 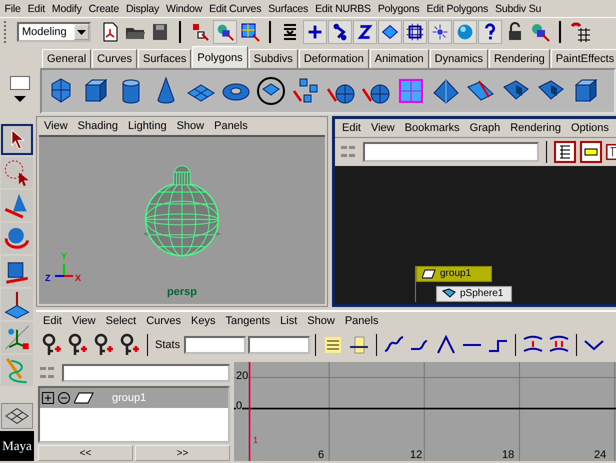 I want to click on axis-label: Y, so click(x=64, y=256).